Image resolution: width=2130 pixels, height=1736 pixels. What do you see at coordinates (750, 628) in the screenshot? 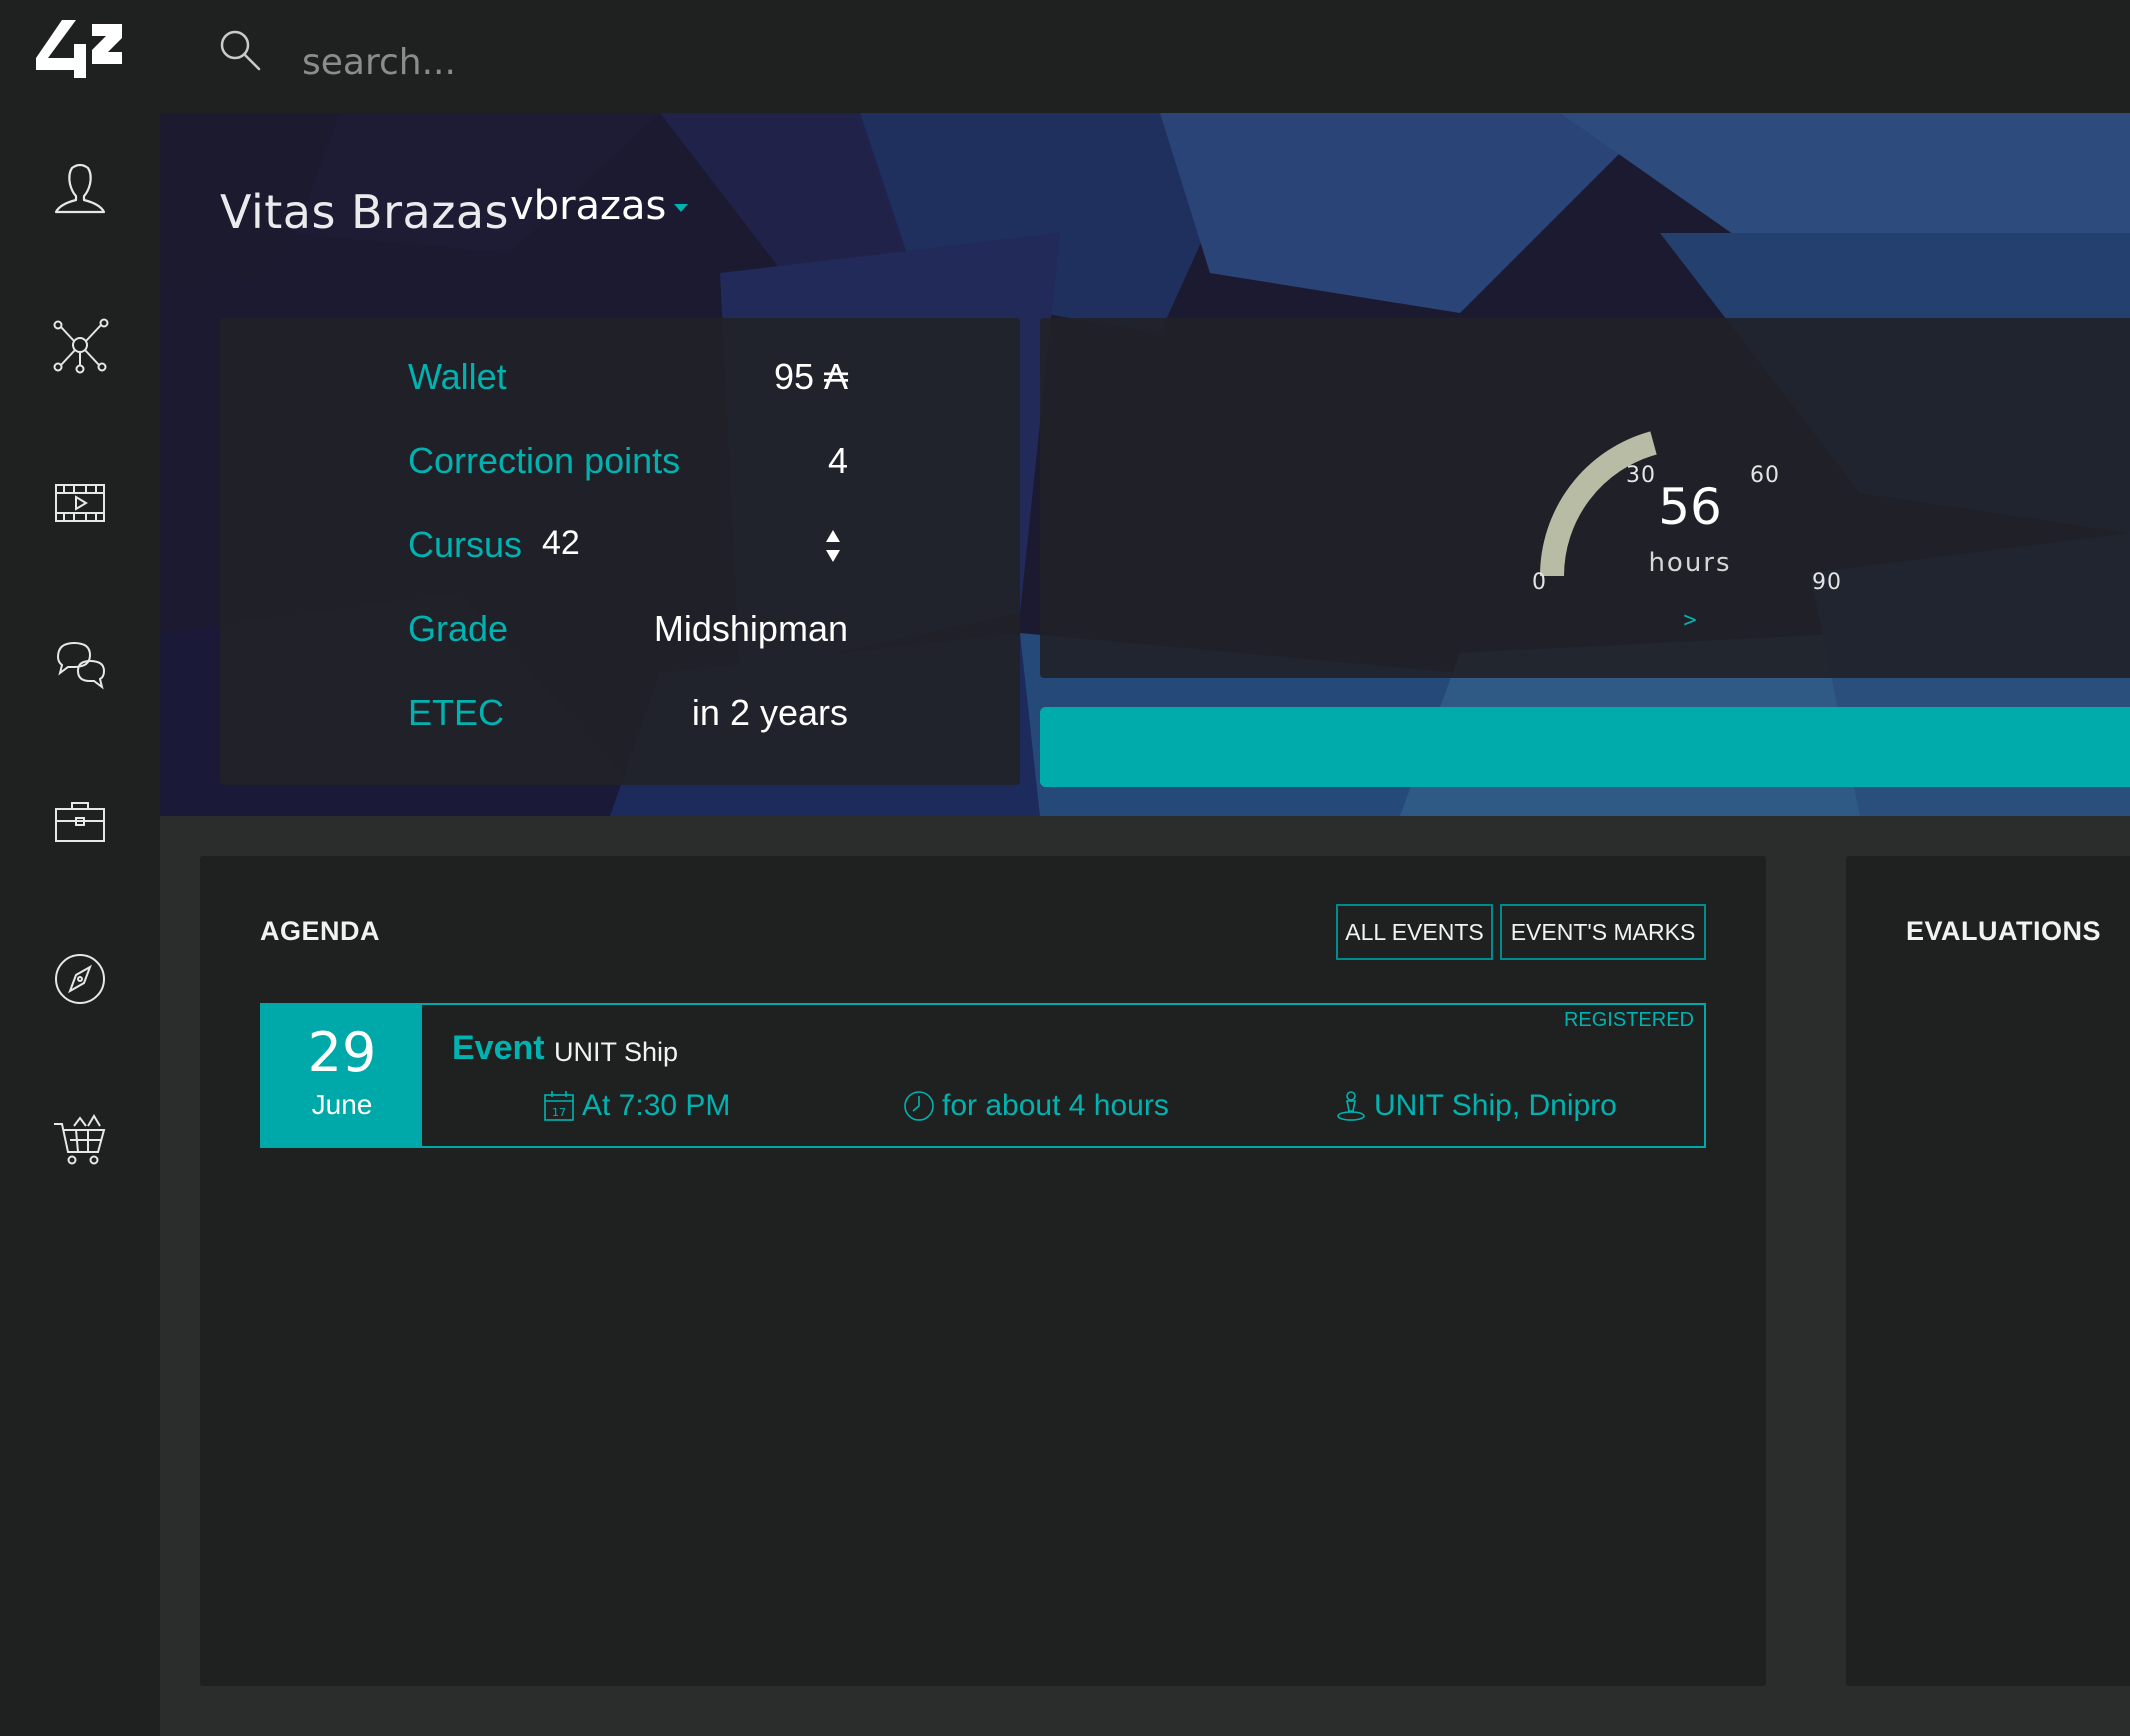
I see `grade-value: Midshipman` at bounding box center [750, 628].